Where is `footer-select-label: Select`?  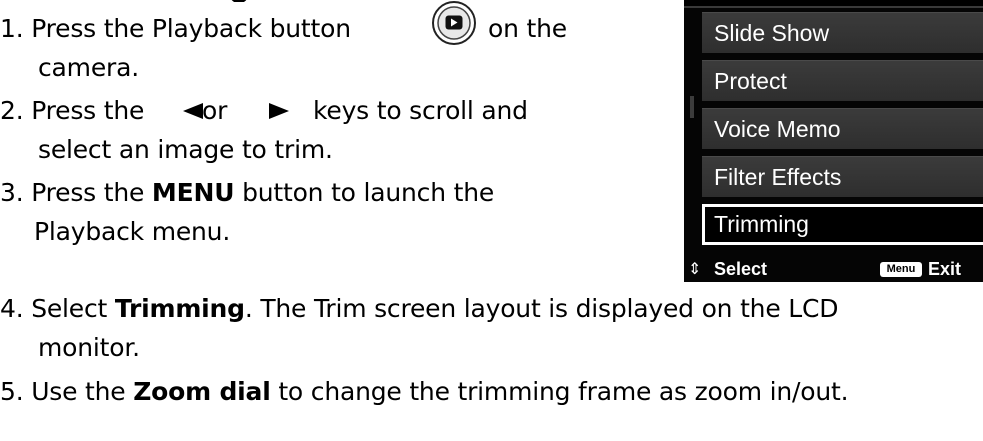
footer-select-label: Select is located at coordinates (741, 269).